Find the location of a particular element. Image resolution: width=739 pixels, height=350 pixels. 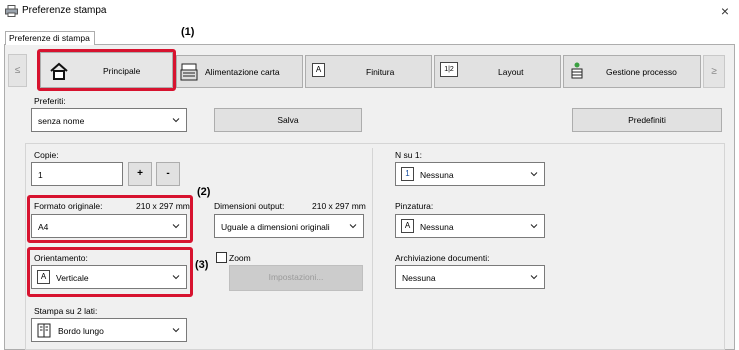

tab-label-gestione: Gestione processo is located at coordinates (641, 72).